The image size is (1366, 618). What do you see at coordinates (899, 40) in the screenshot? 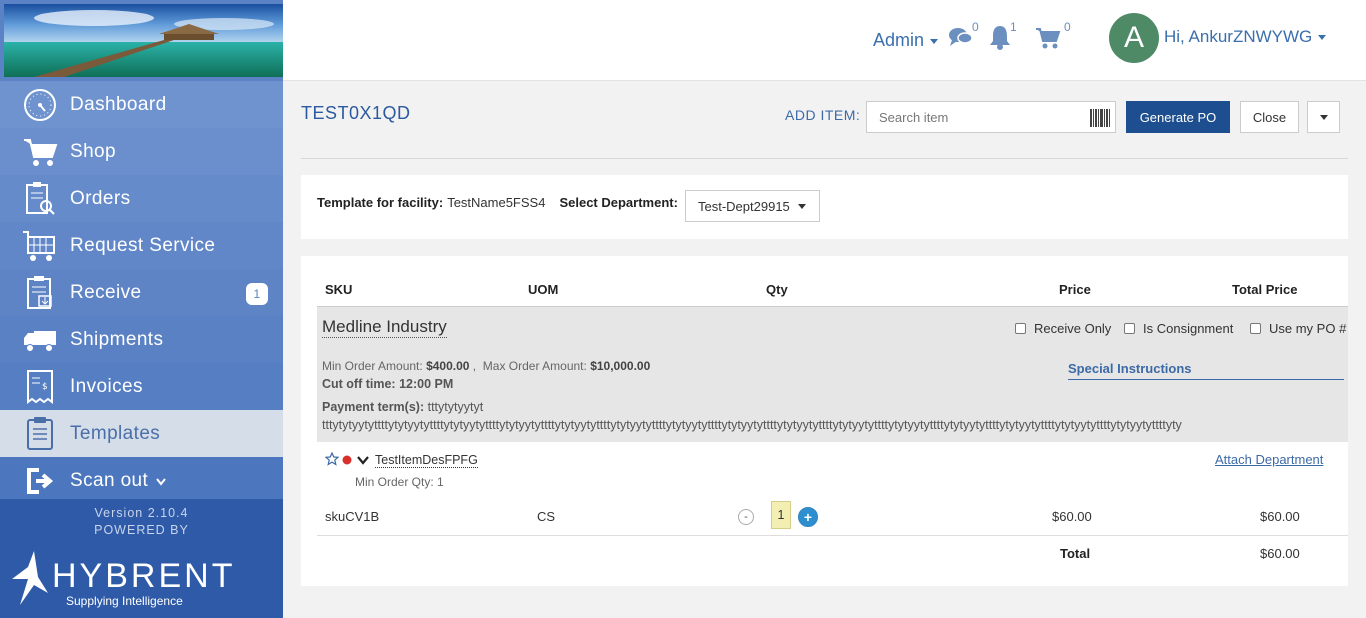
I see `admin-label: Admin` at bounding box center [899, 40].